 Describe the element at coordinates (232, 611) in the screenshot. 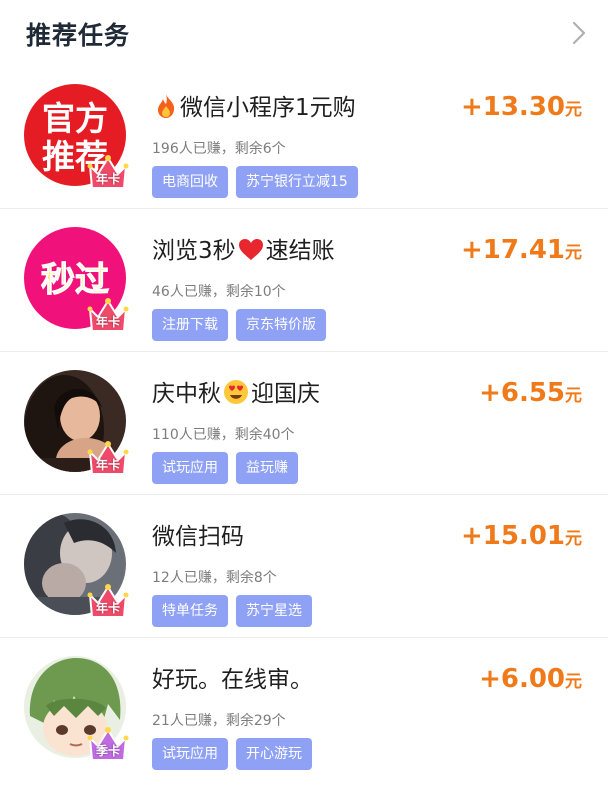

I see `task-tags: 特单任务 苏宁星选` at that location.